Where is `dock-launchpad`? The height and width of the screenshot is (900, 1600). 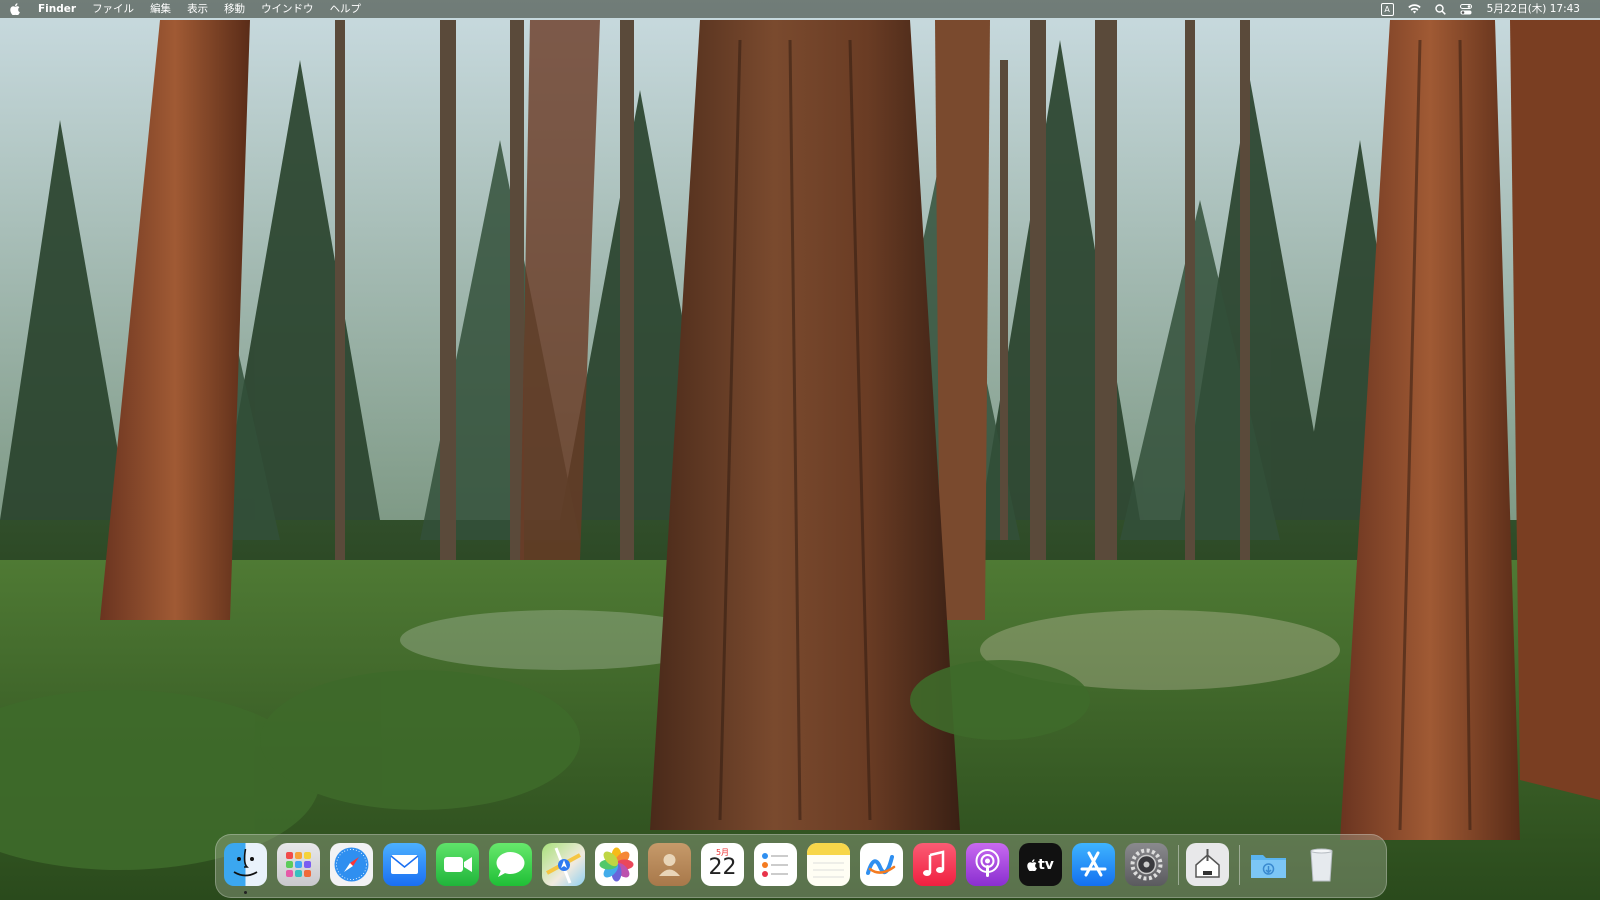
dock-launchpad is located at coordinates (298, 864).